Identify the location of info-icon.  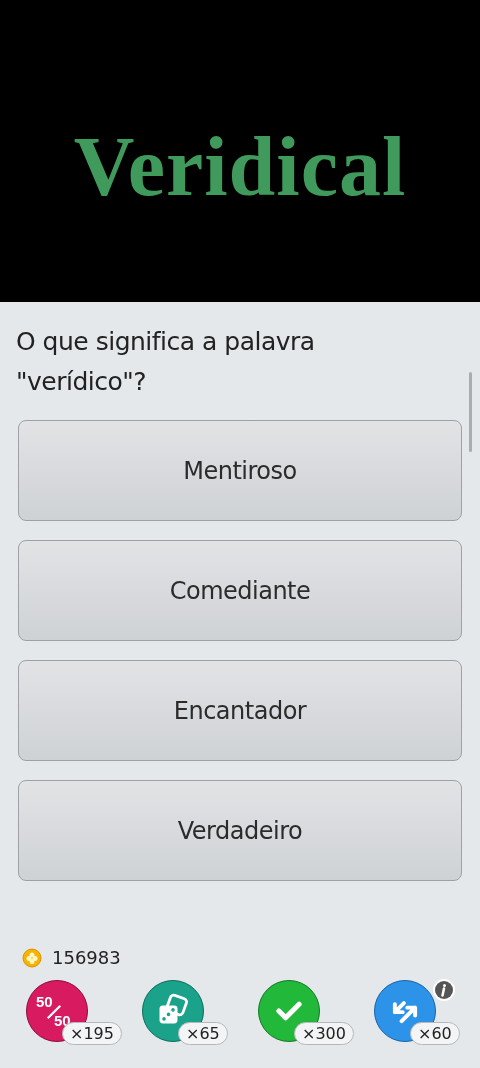
(444, 990).